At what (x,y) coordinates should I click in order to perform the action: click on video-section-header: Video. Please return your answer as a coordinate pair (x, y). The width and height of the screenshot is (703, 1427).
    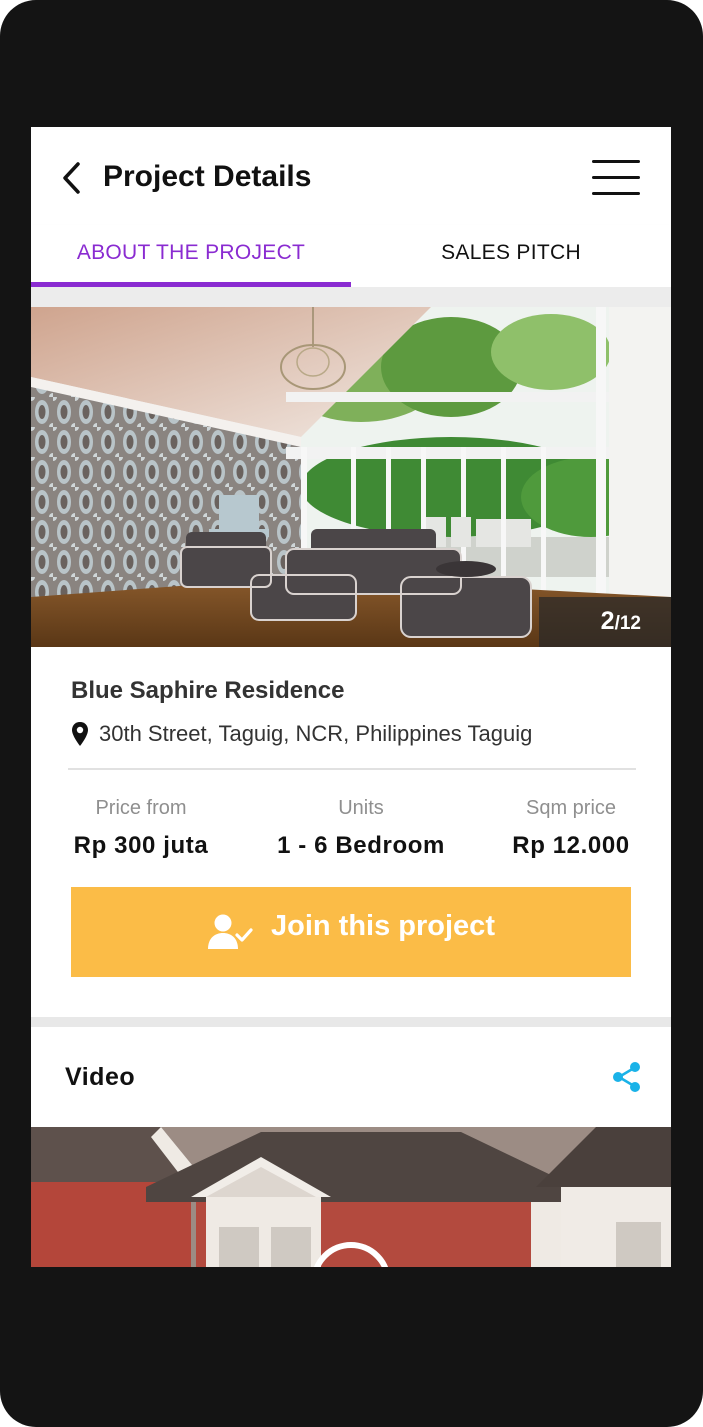
    Looking at the image, I should click on (351, 1077).